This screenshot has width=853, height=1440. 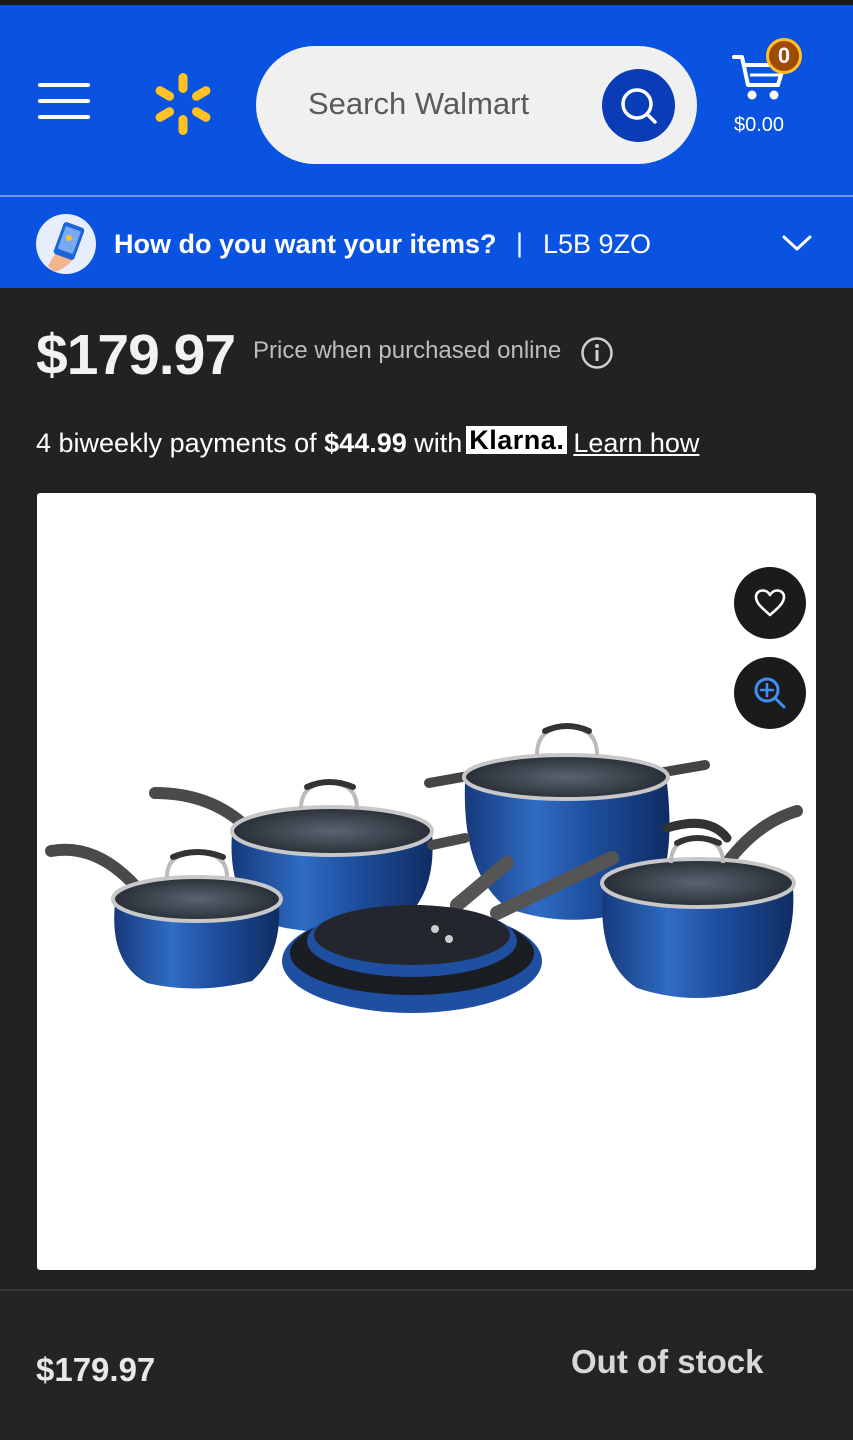 I want to click on hamburger-icon, so click(x=64, y=85).